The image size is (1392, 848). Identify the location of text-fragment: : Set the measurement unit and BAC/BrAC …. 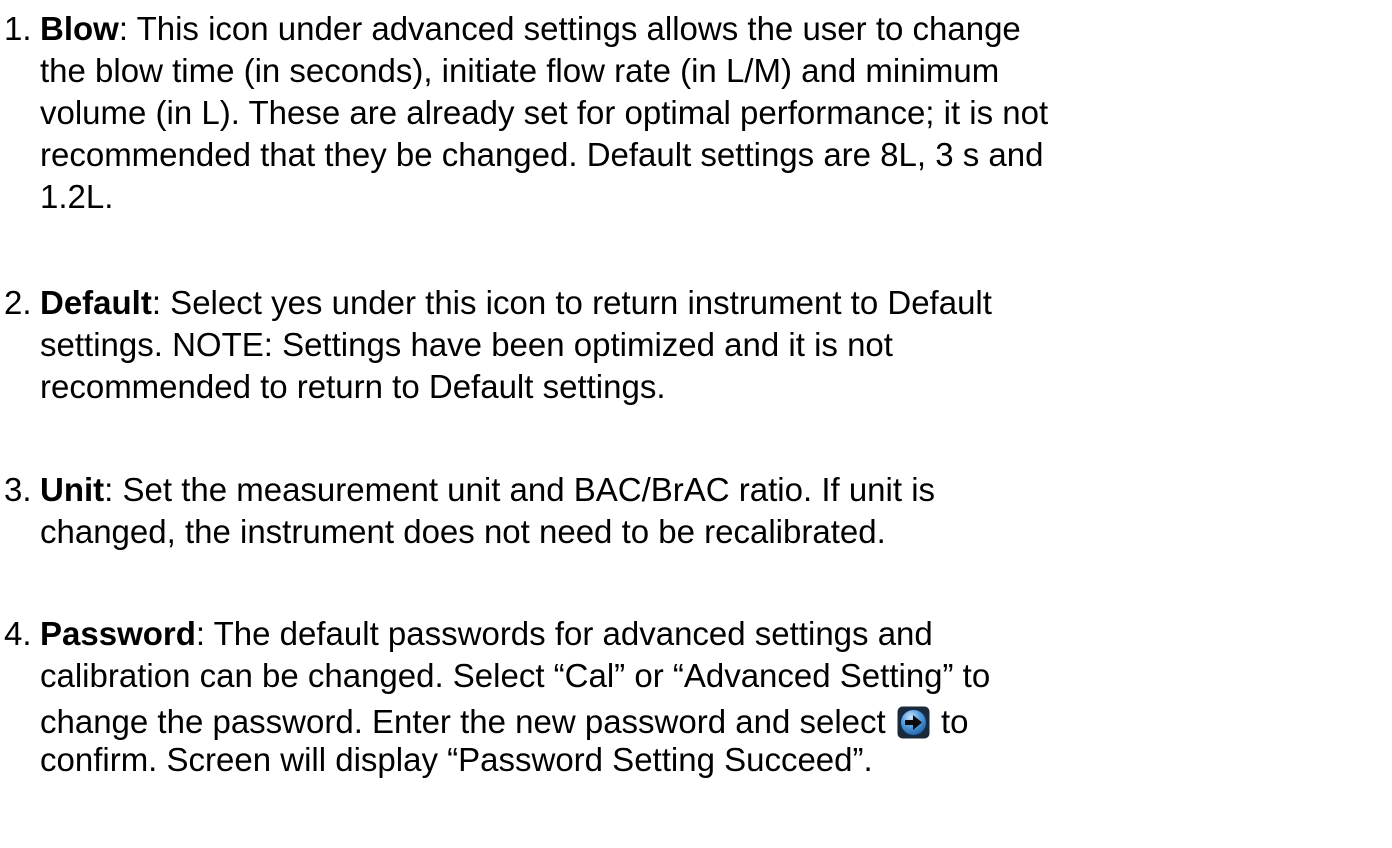
(520, 489).